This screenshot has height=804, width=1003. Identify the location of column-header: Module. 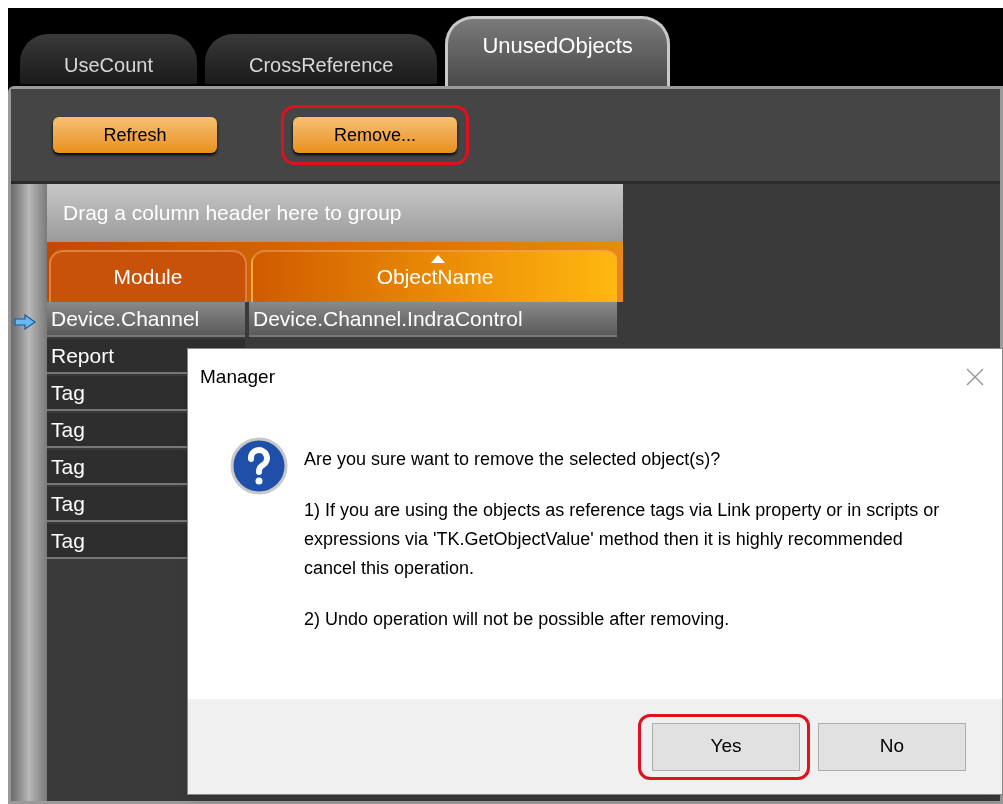
(148, 276).